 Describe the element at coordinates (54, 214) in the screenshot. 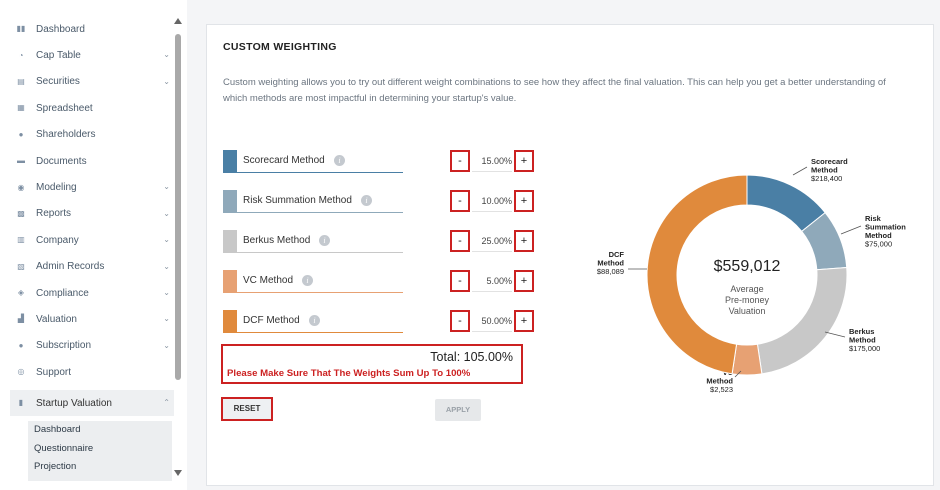

I see `sidebar-item-label: Reports` at that location.